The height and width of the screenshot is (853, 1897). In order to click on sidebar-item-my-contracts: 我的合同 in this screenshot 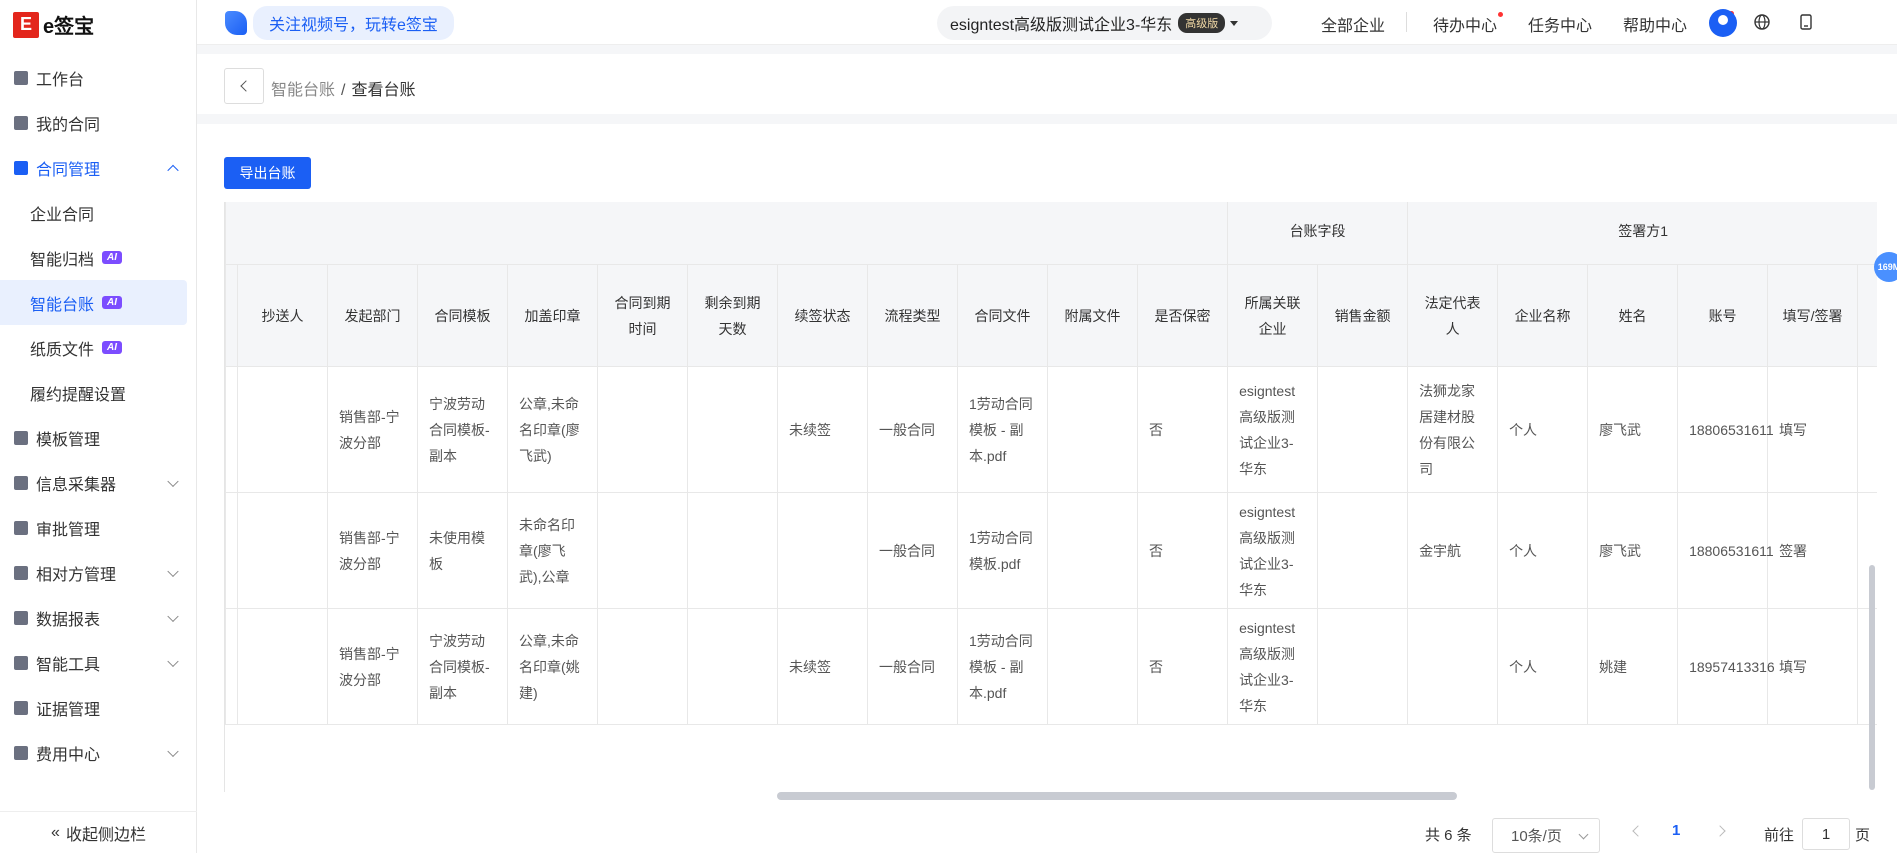, I will do `click(98, 122)`.